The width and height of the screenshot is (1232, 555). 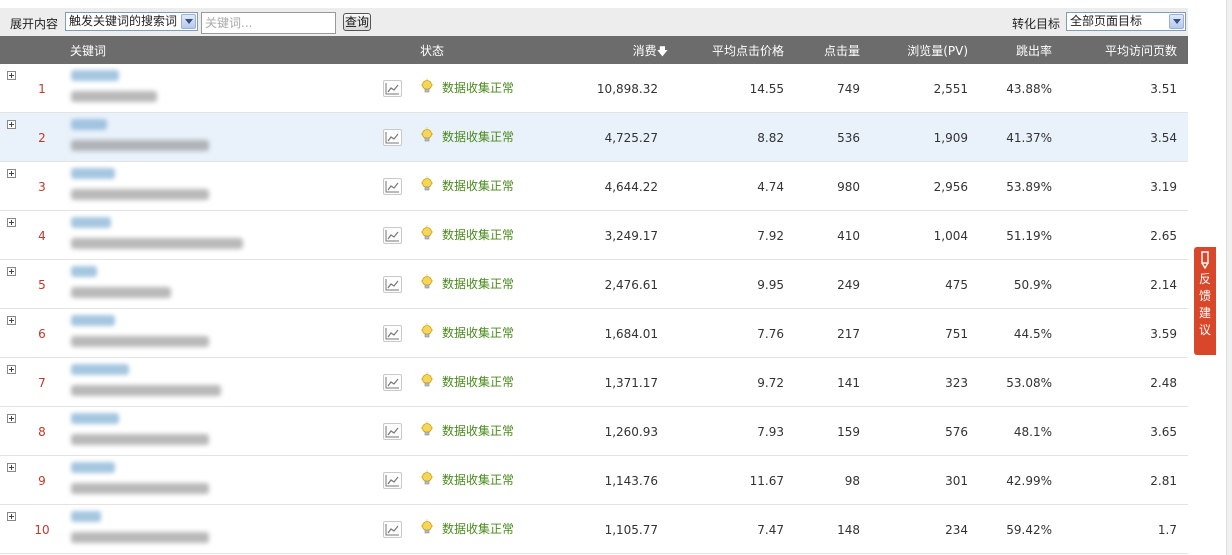 I want to click on table-row: 9 数据收集正常 1,143.76 11.67 98 301 42.99% 2.81, so click(x=594, y=480).